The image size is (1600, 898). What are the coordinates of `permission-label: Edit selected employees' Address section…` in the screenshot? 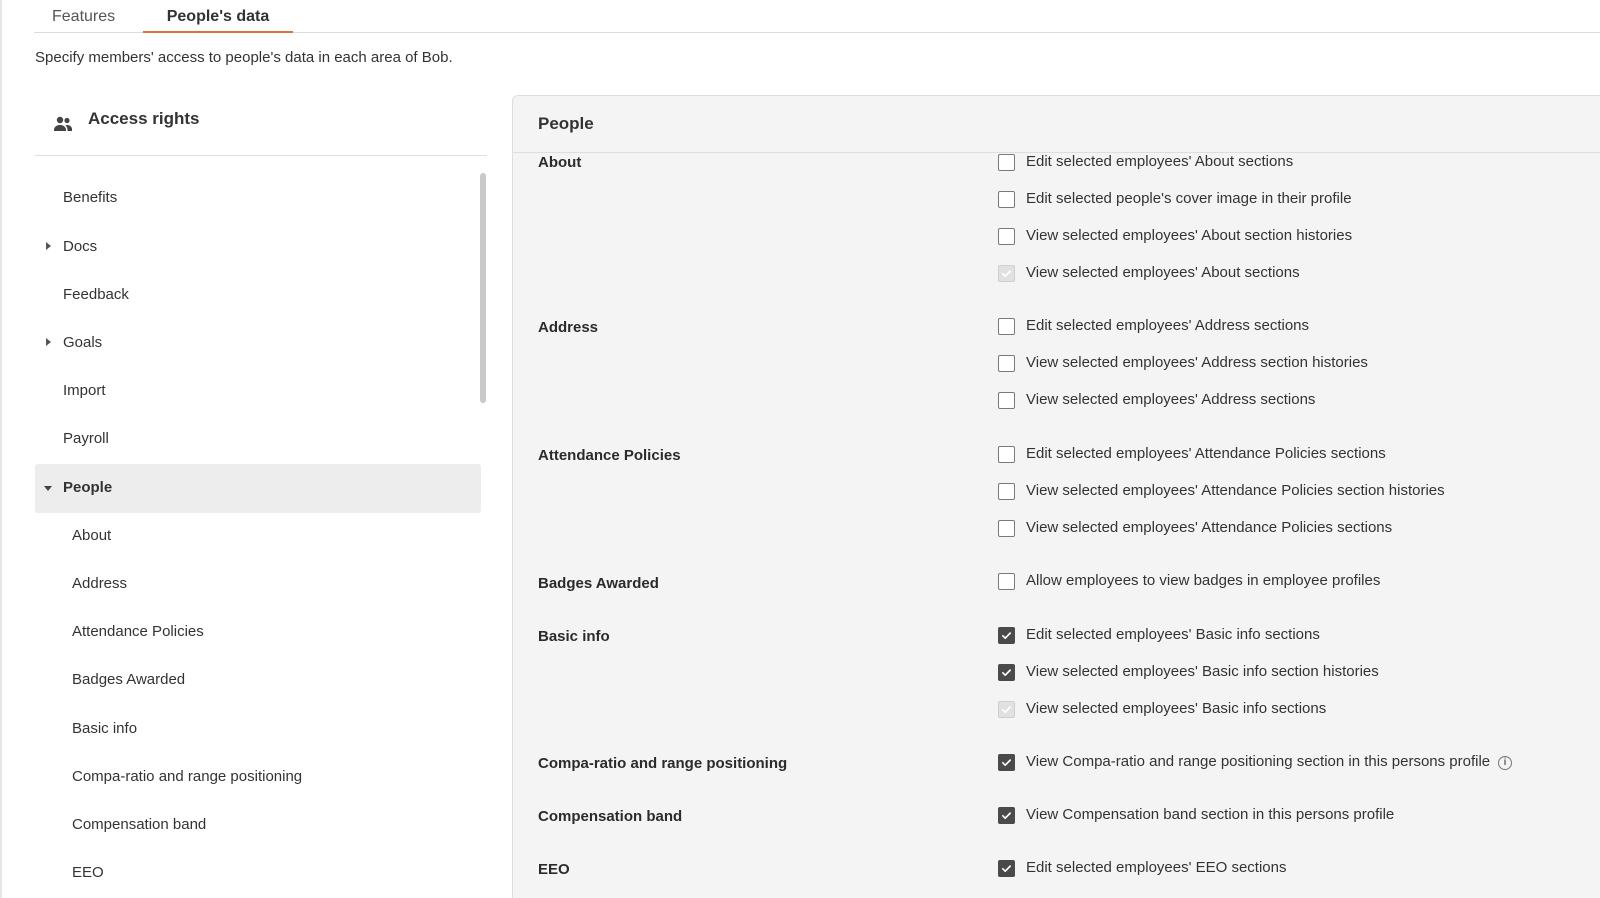 It's located at (1168, 325).